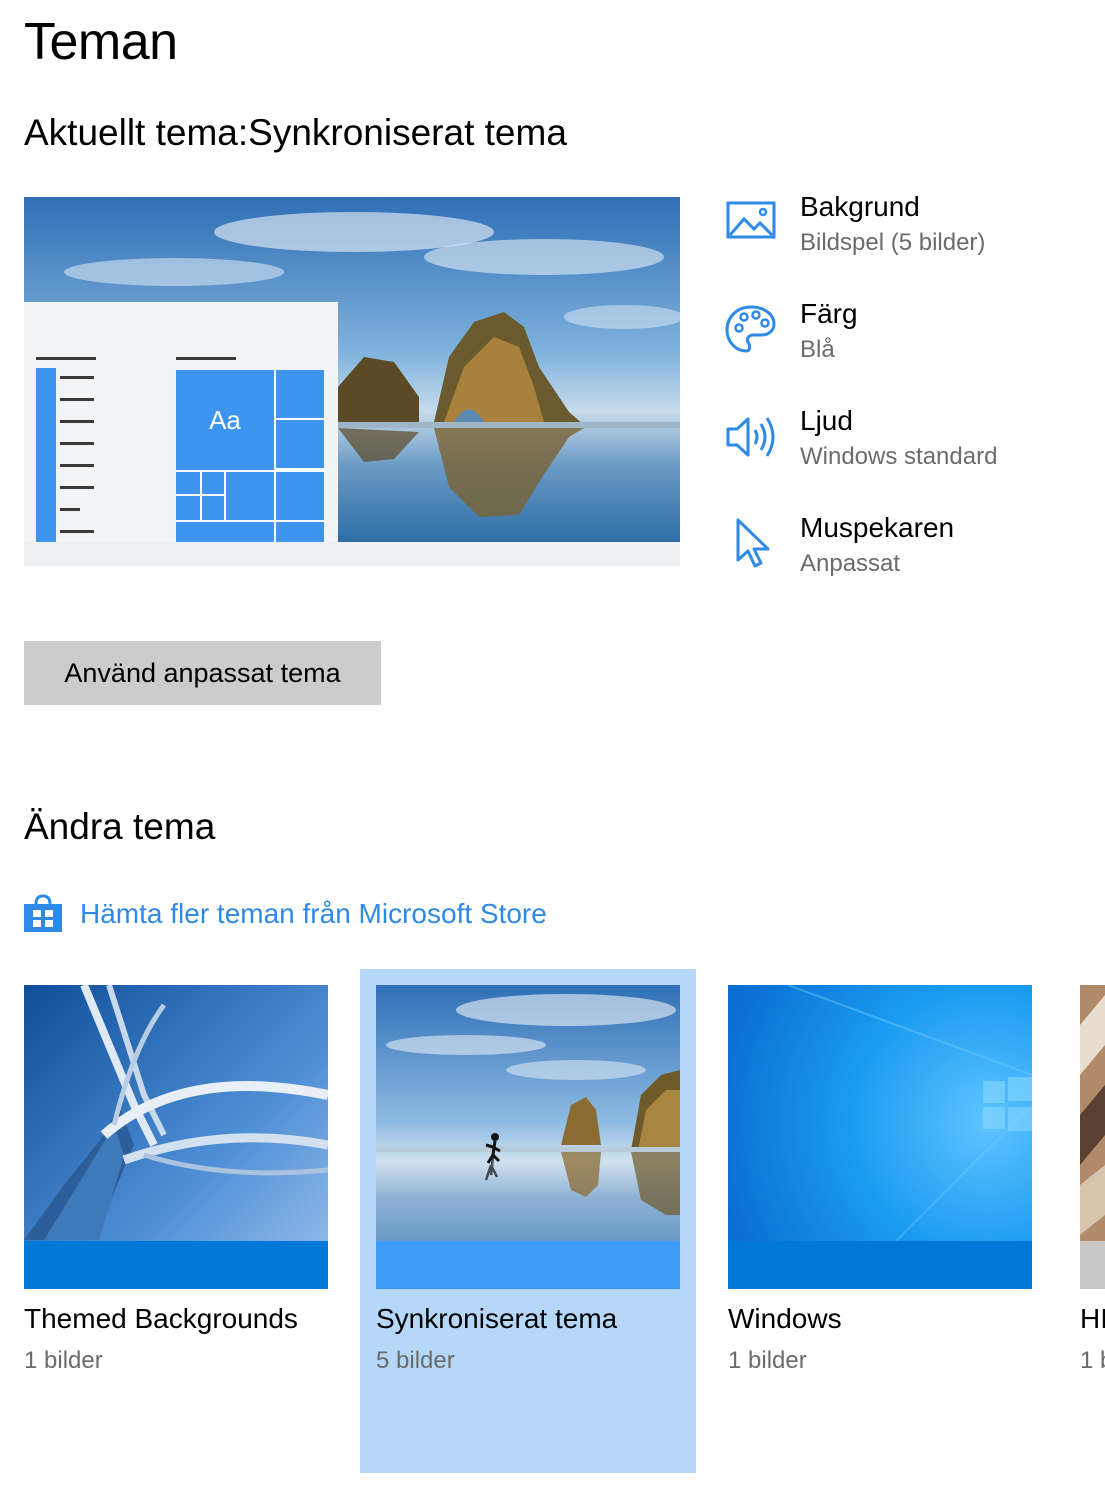  Describe the element at coordinates (120, 826) in the screenshot. I see `change-theme-heading: Ändra tema` at that location.